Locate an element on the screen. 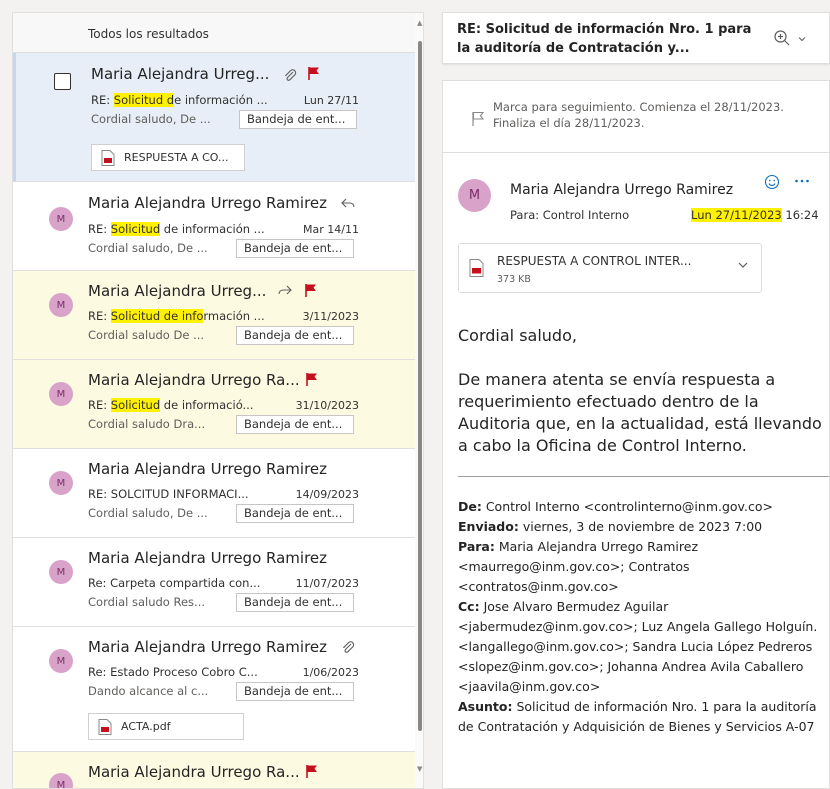 The width and height of the screenshot is (830, 789). attachment-card: RESPUESTA A CONTROL INTER... 373 KB is located at coordinates (610, 268).